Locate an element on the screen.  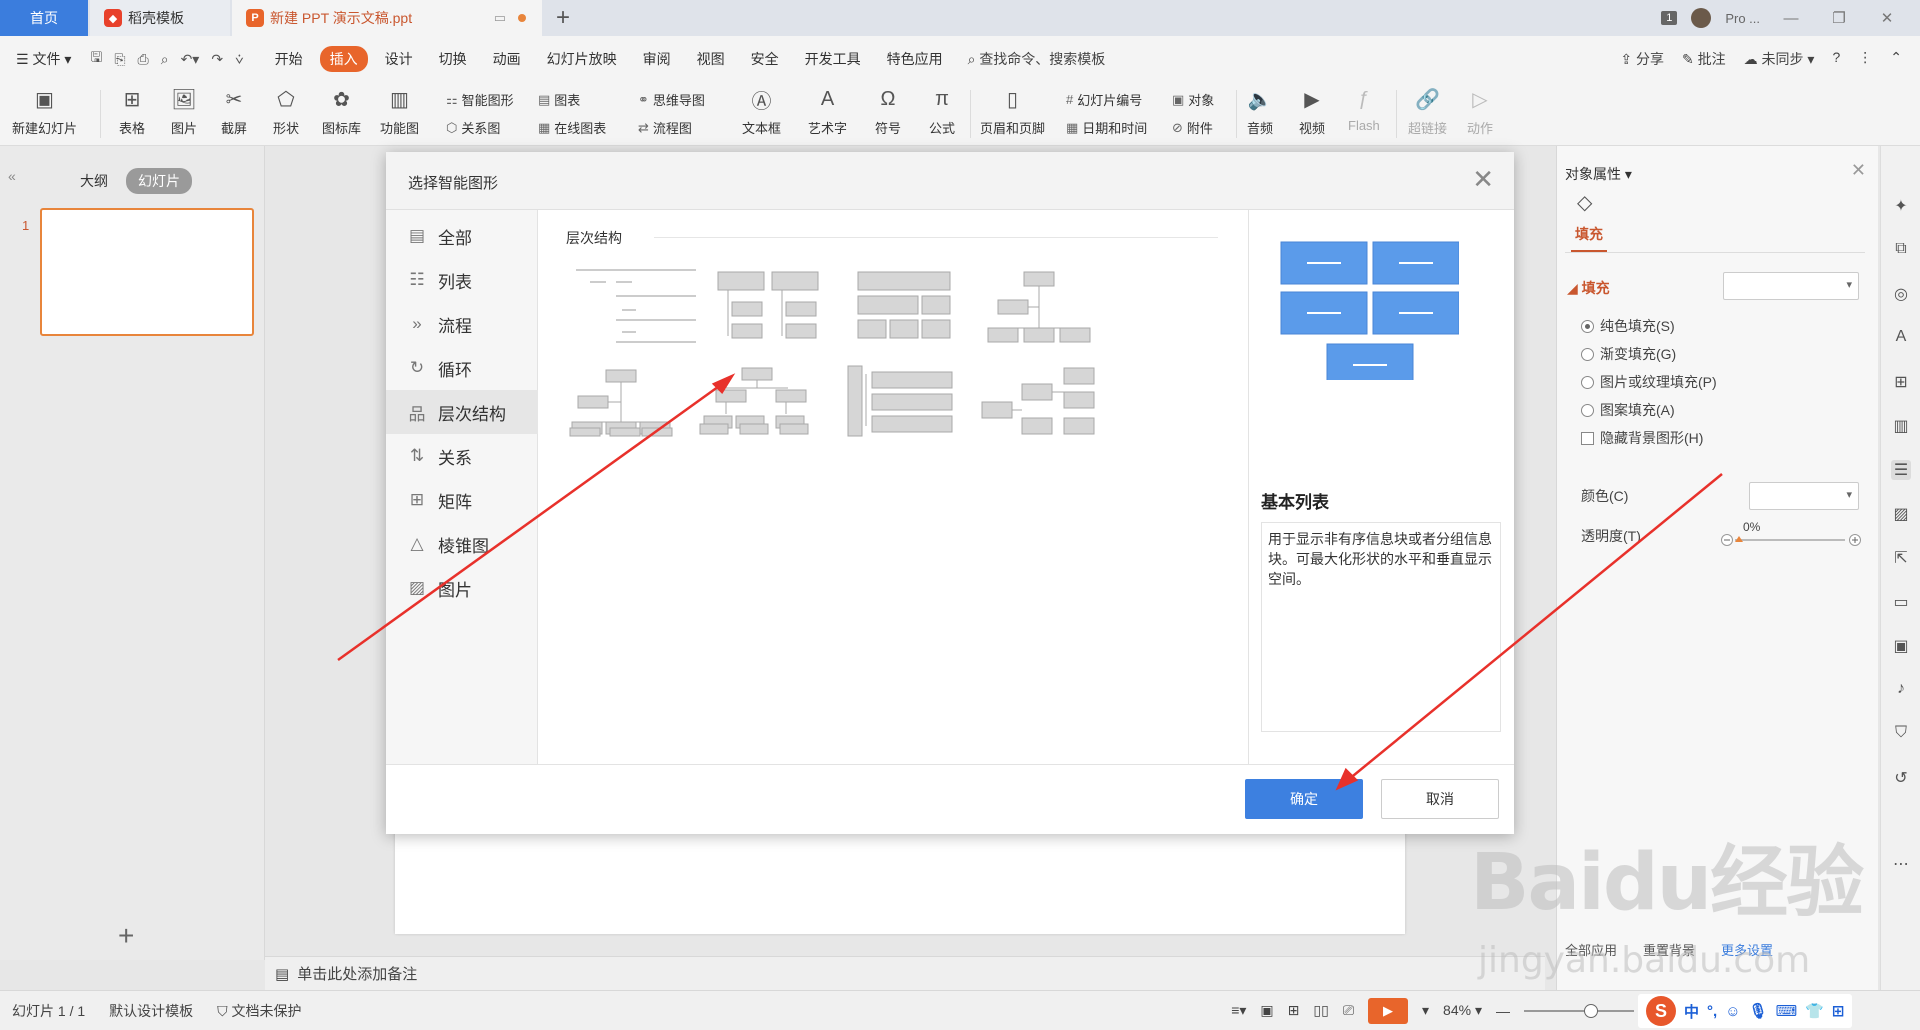
menu-item-slideshow: 幻灯片放映 is located at coordinates (582, 59).